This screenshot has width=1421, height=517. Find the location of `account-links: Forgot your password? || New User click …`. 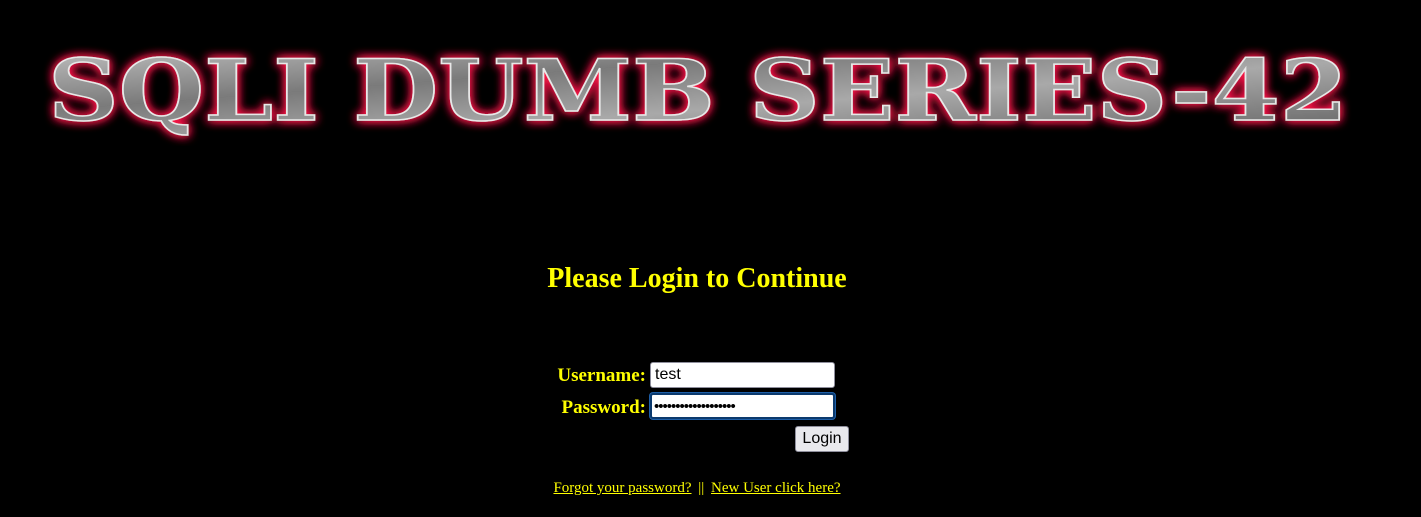

account-links: Forgot your password? || New User click … is located at coordinates (697, 488).